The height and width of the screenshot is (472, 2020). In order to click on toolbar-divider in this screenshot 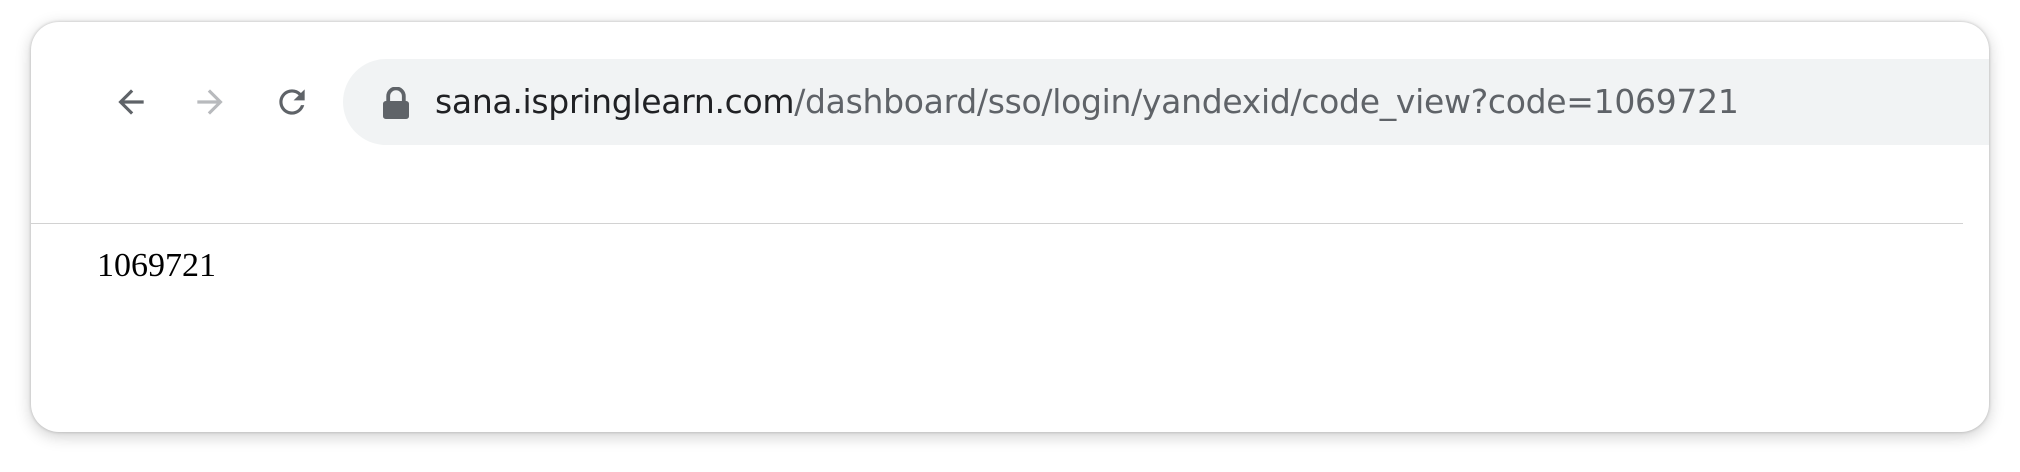, I will do `click(997, 223)`.